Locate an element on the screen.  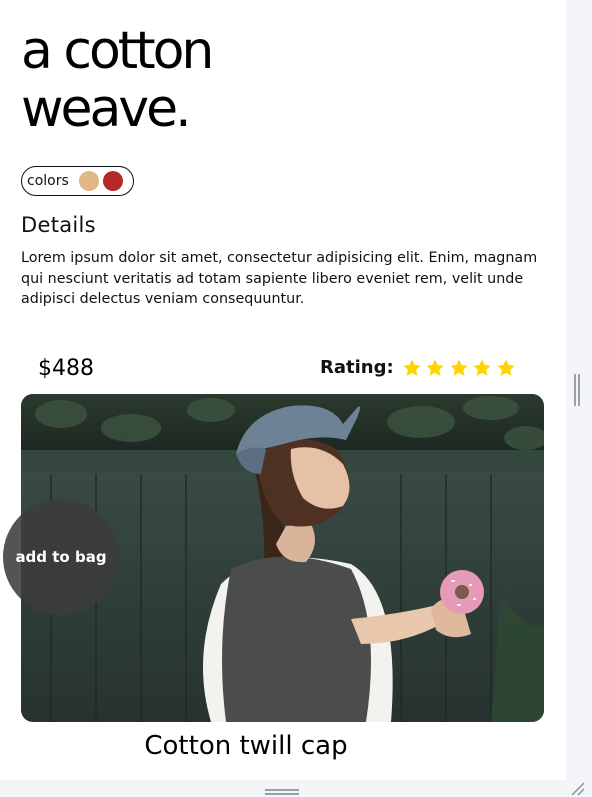
product-name: Cotton twill cap is located at coordinates (246, 746).